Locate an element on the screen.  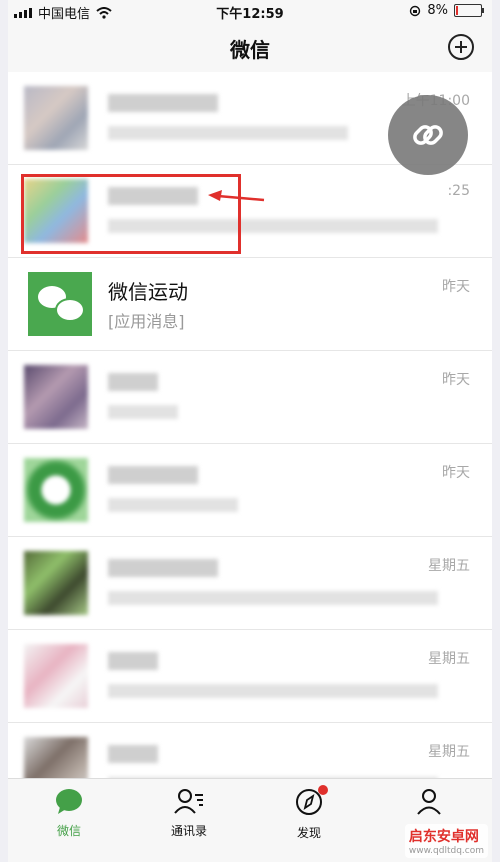
page-title: 微信 is located at coordinates (250, 50).